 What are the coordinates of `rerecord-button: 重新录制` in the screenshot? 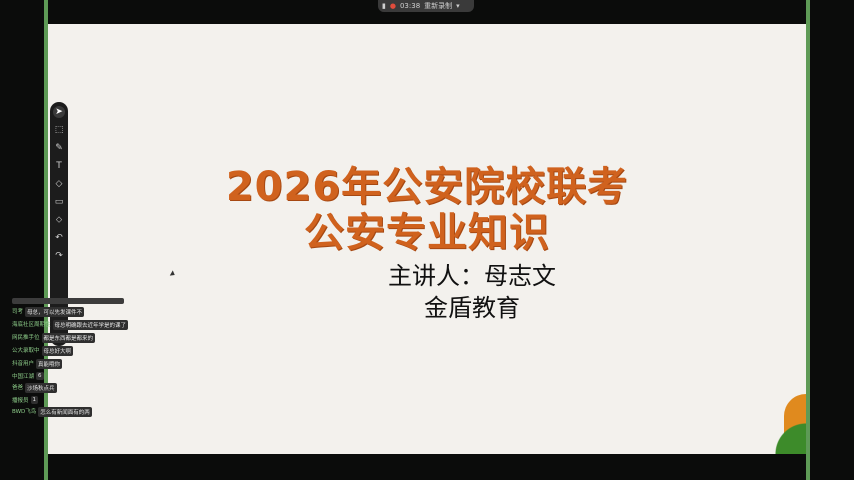 It's located at (438, 6).